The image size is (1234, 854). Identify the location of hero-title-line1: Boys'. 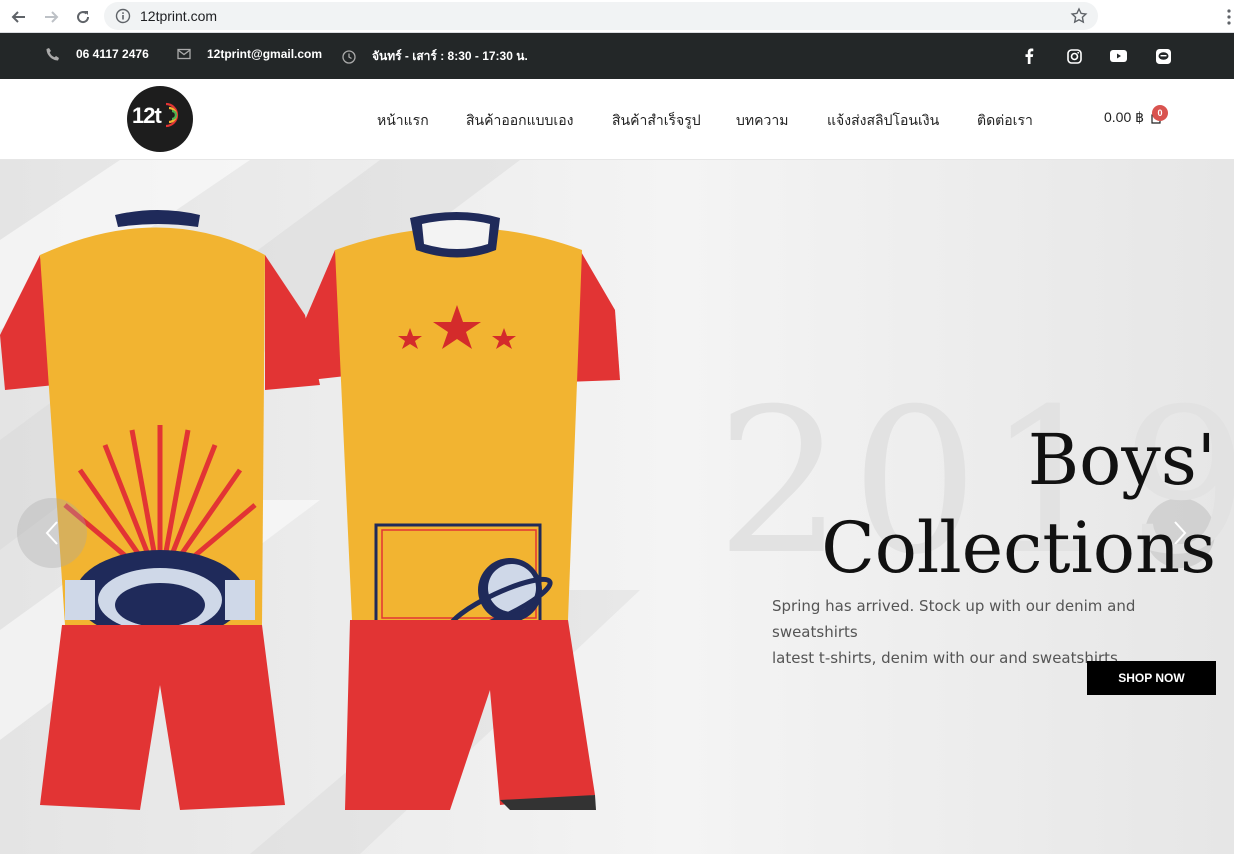
(1121, 460).